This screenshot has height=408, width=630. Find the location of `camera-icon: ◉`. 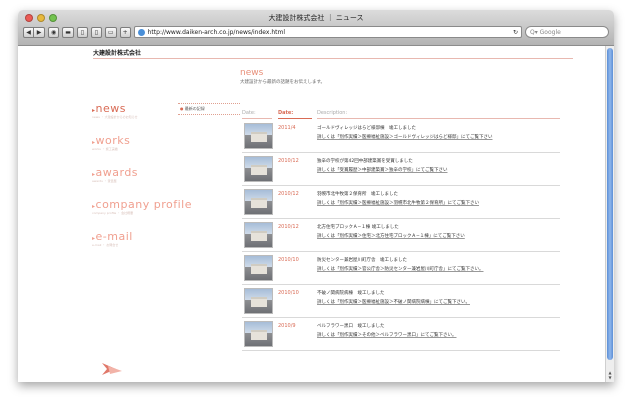

camera-icon: ◉ is located at coordinates (54, 32).